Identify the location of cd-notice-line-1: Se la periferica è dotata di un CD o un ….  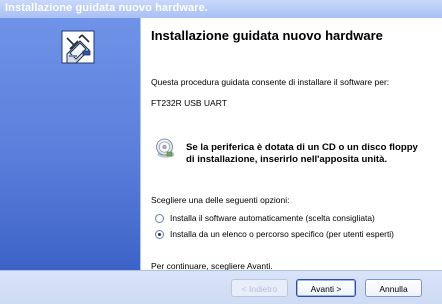
(302, 147).